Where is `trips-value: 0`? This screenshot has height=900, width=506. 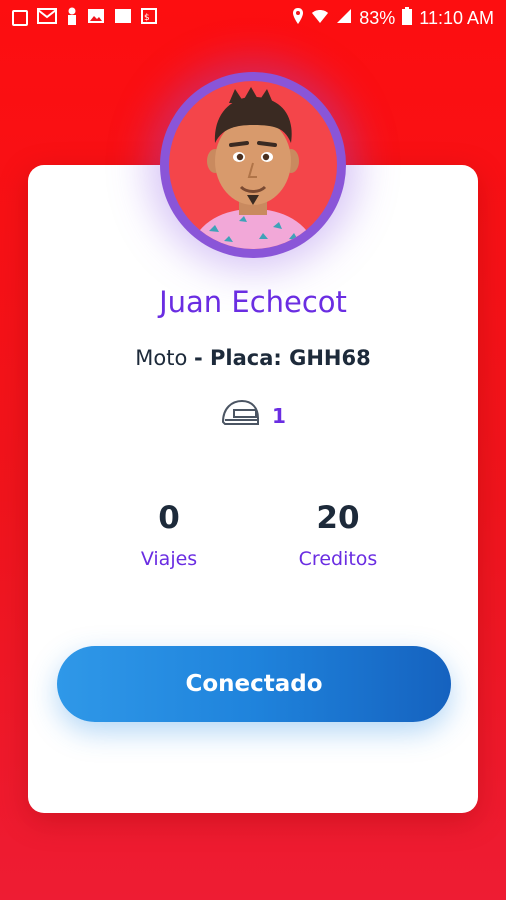
trips-value: 0 is located at coordinates (169, 518).